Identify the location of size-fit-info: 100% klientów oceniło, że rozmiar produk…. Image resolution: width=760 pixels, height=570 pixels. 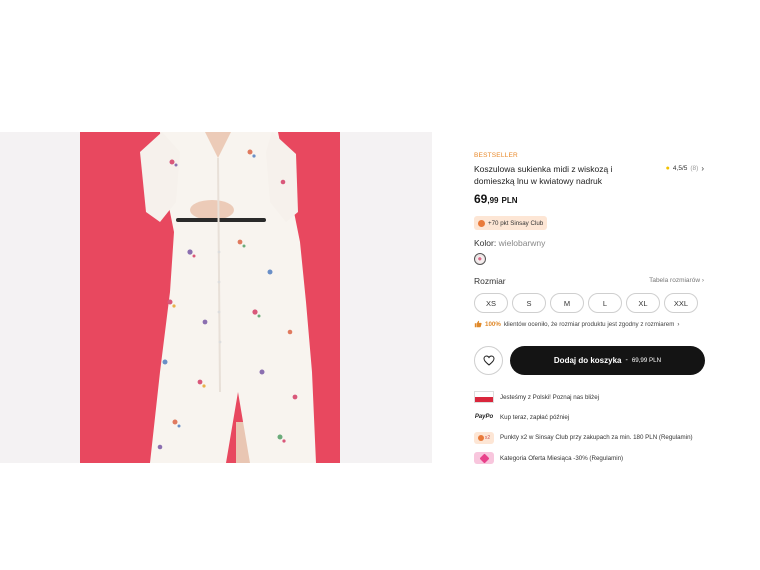
(576, 324).